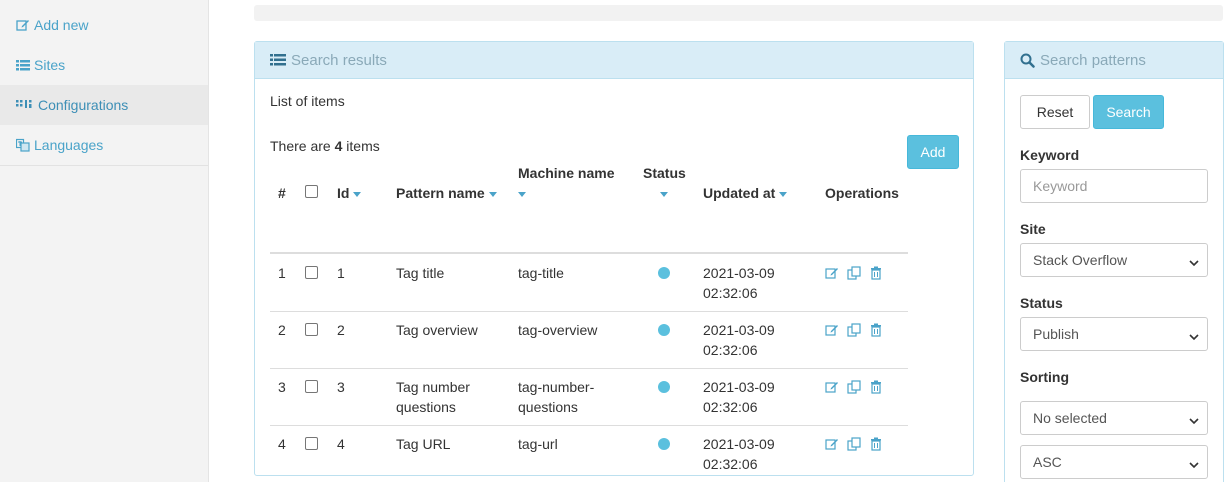 The image size is (1229, 482). I want to click on row-machine-name: tag-url, so click(538, 444).